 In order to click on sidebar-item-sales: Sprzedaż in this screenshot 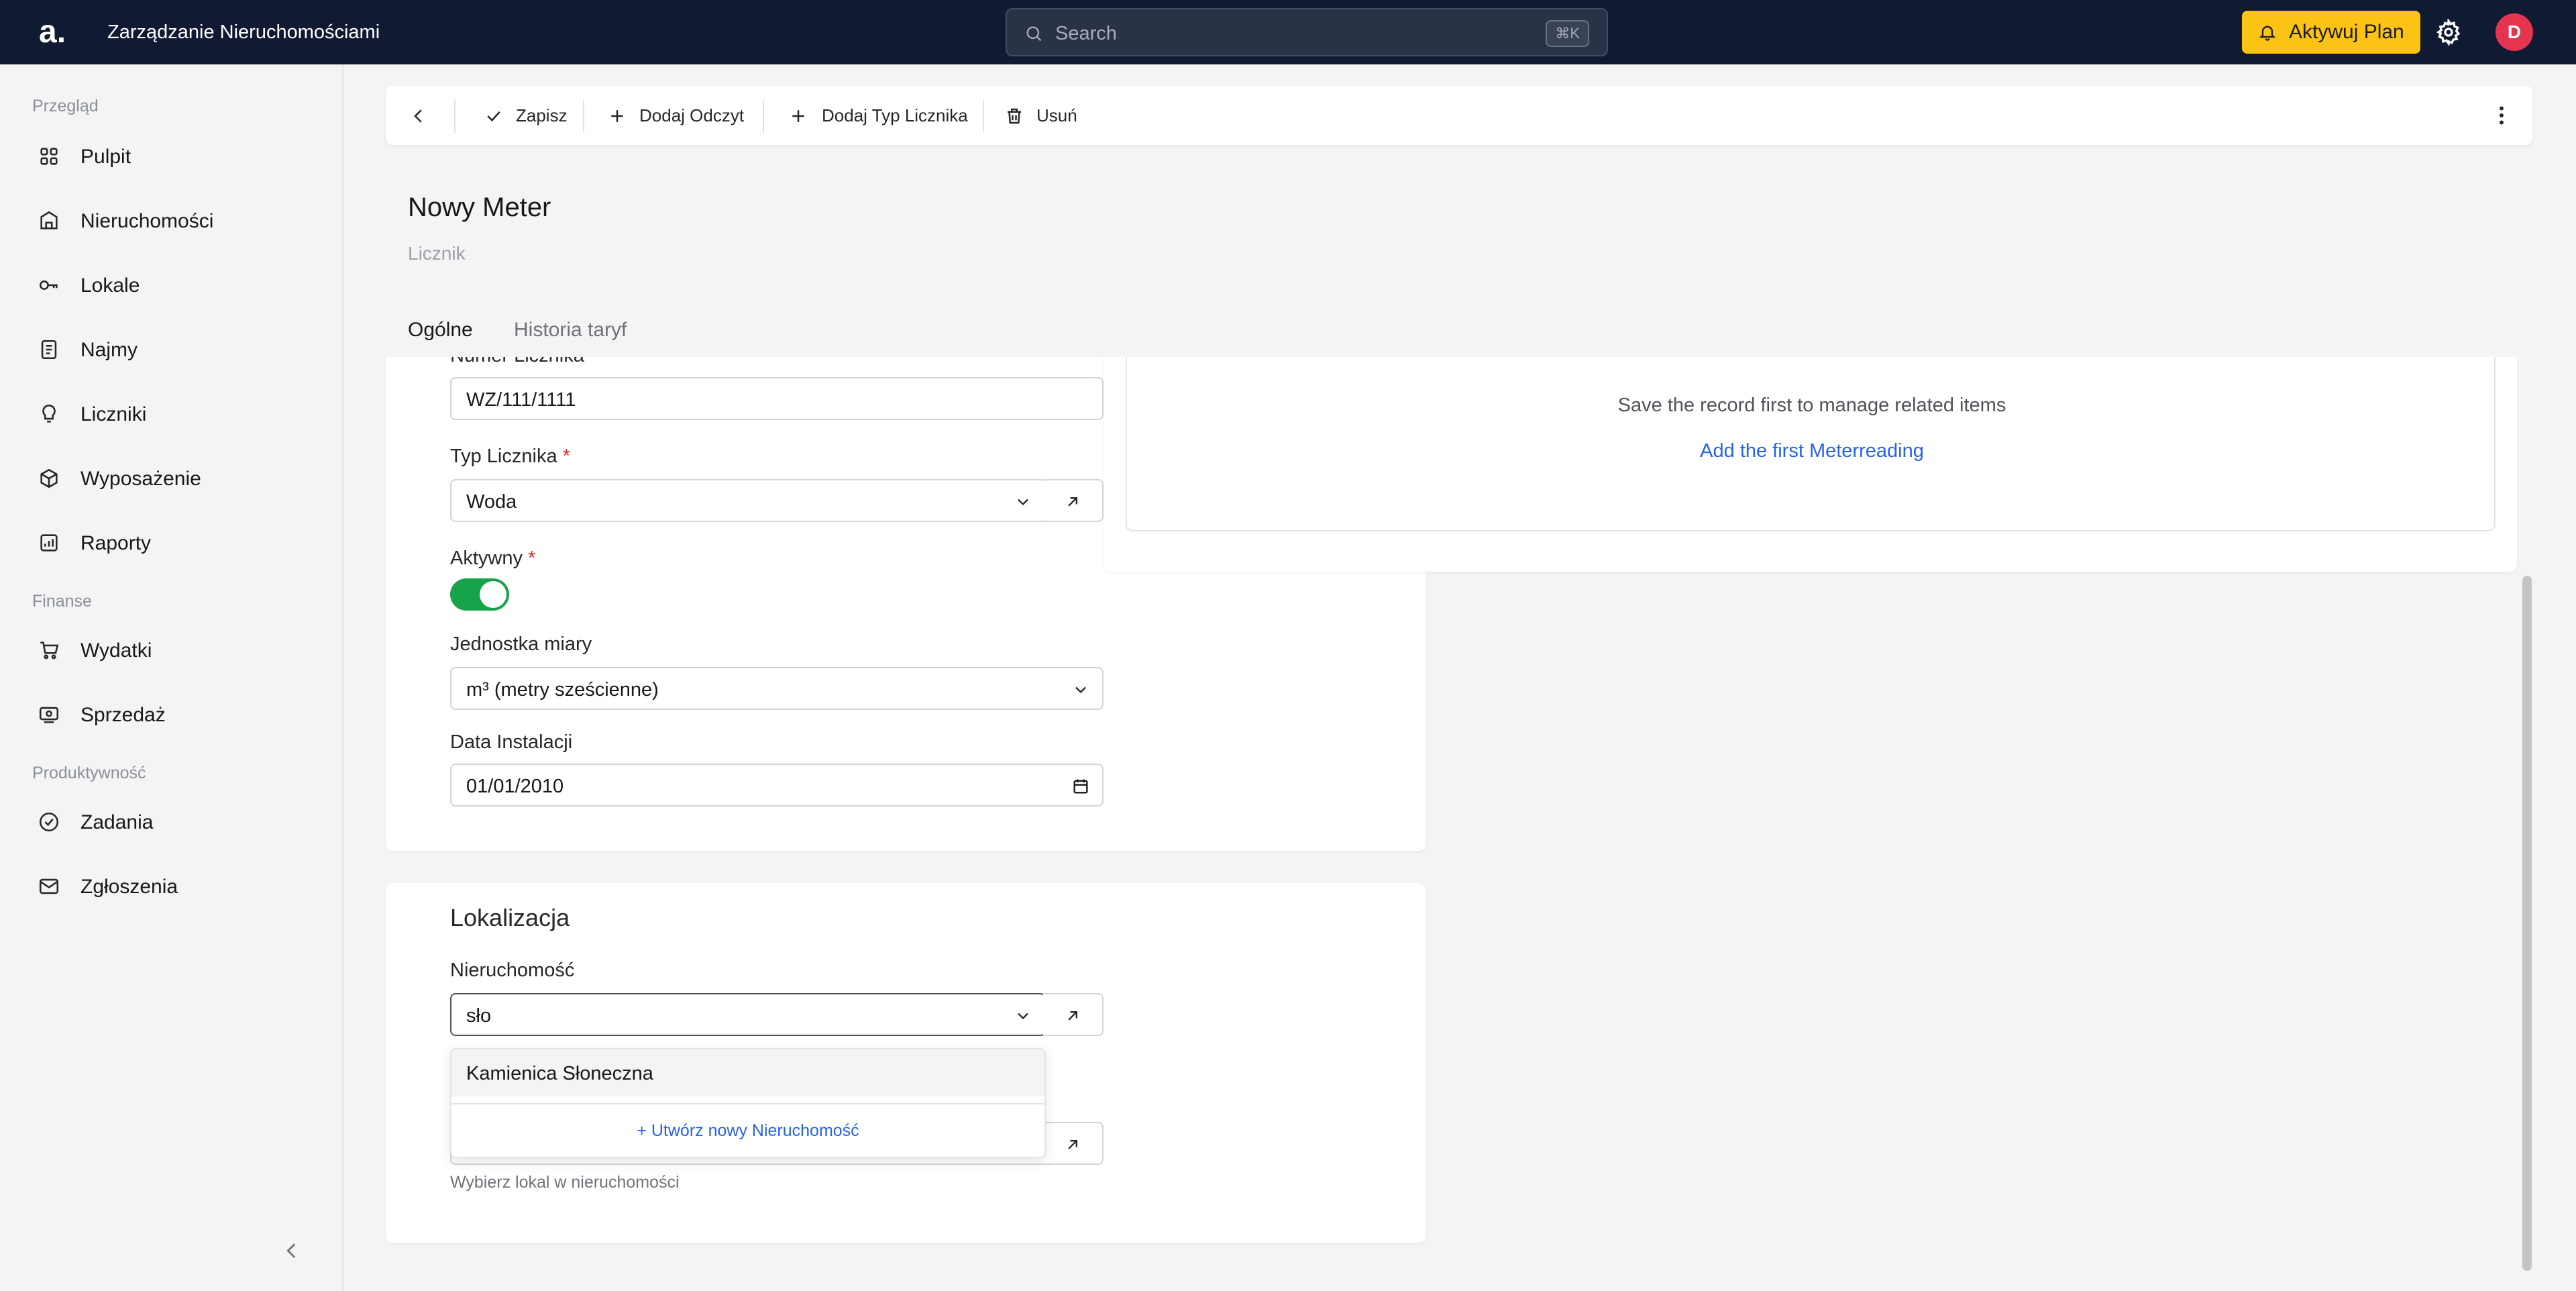, I will do `click(173, 715)`.